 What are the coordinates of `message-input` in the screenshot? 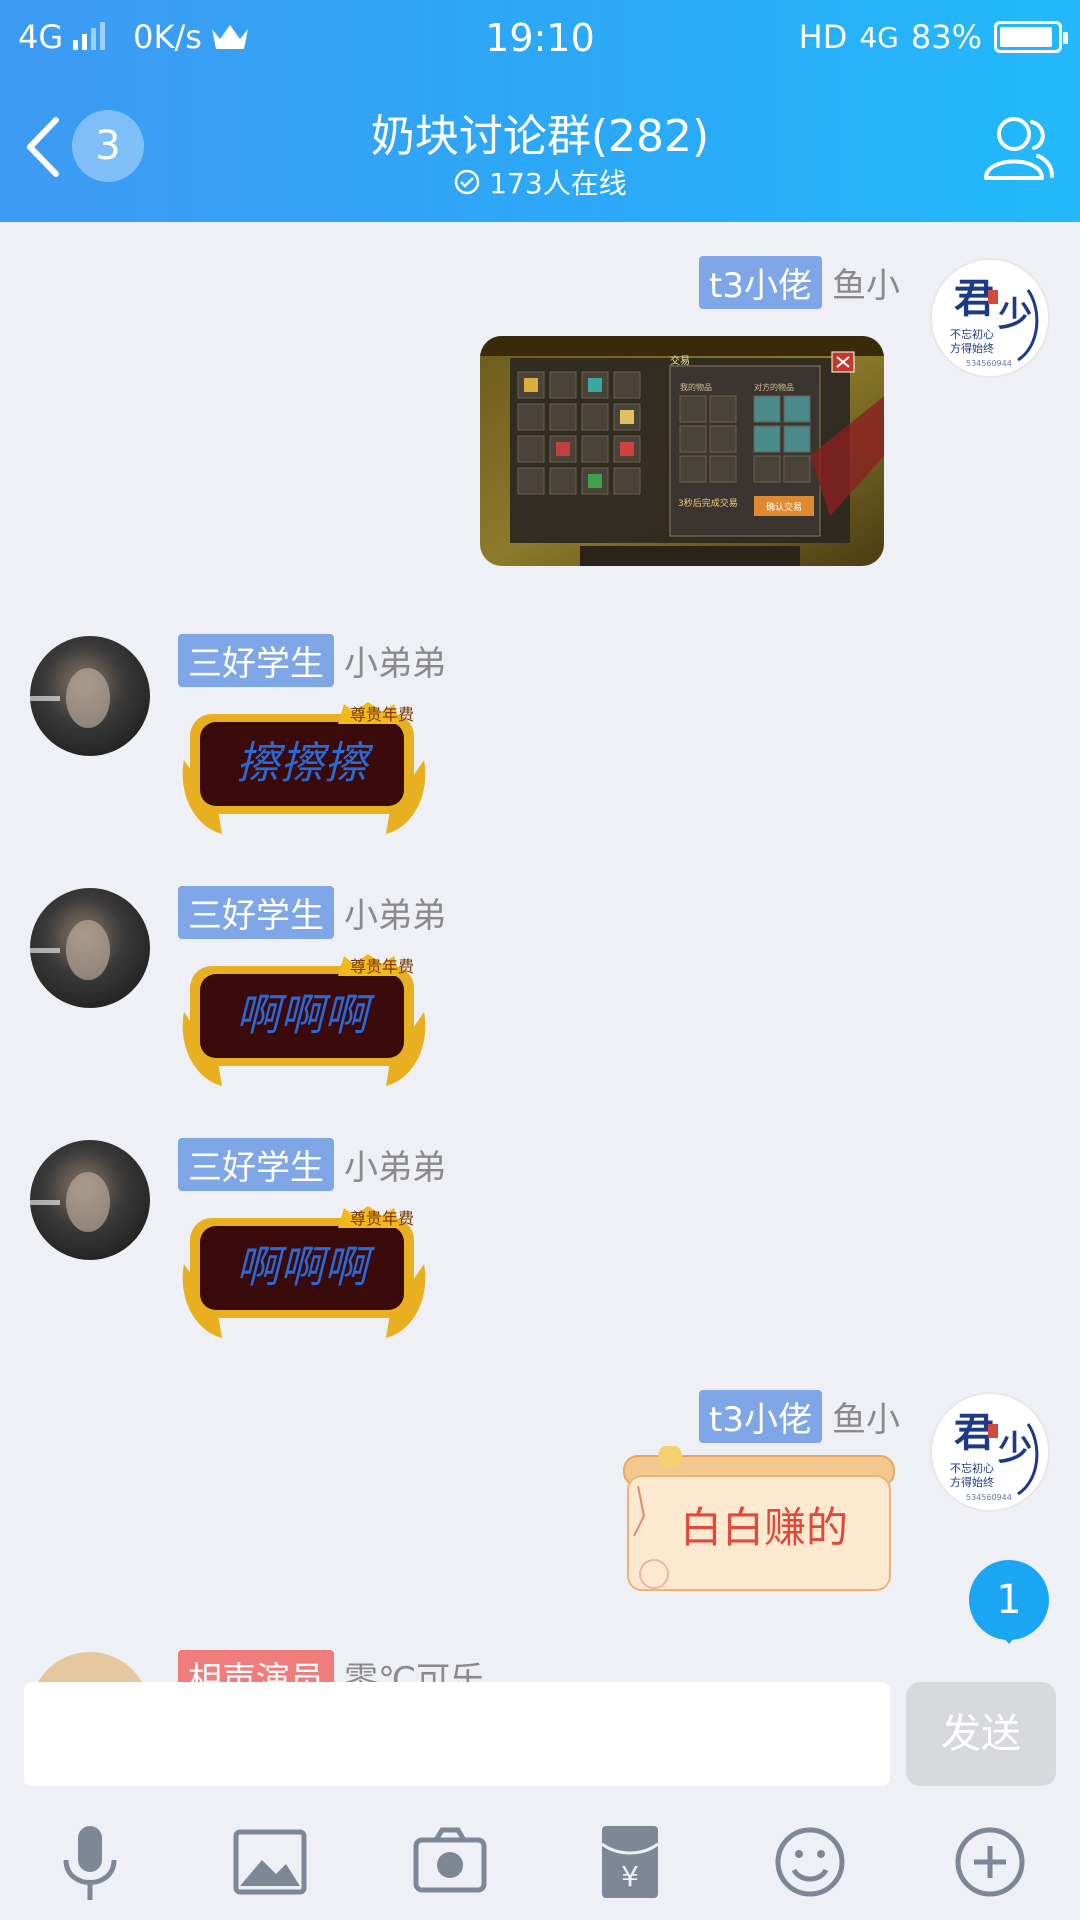 It's located at (457, 1734).